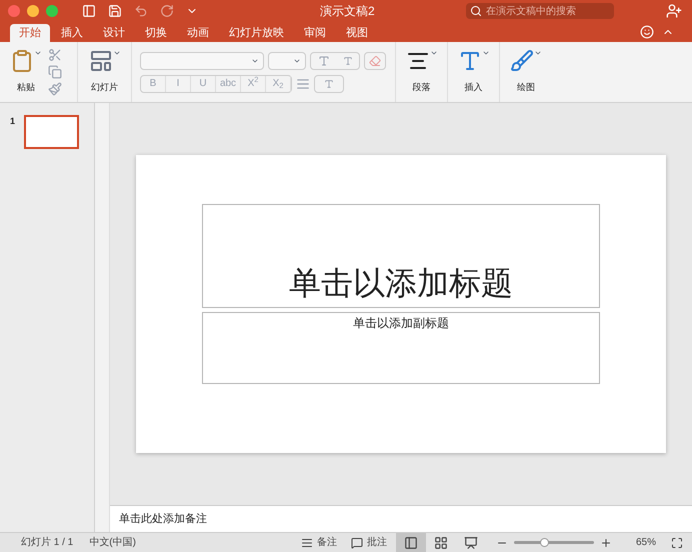  What do you see at coordinates (55, 55) in the screenshot?
I see `scissors-icon` at bounding box center [55, 55].